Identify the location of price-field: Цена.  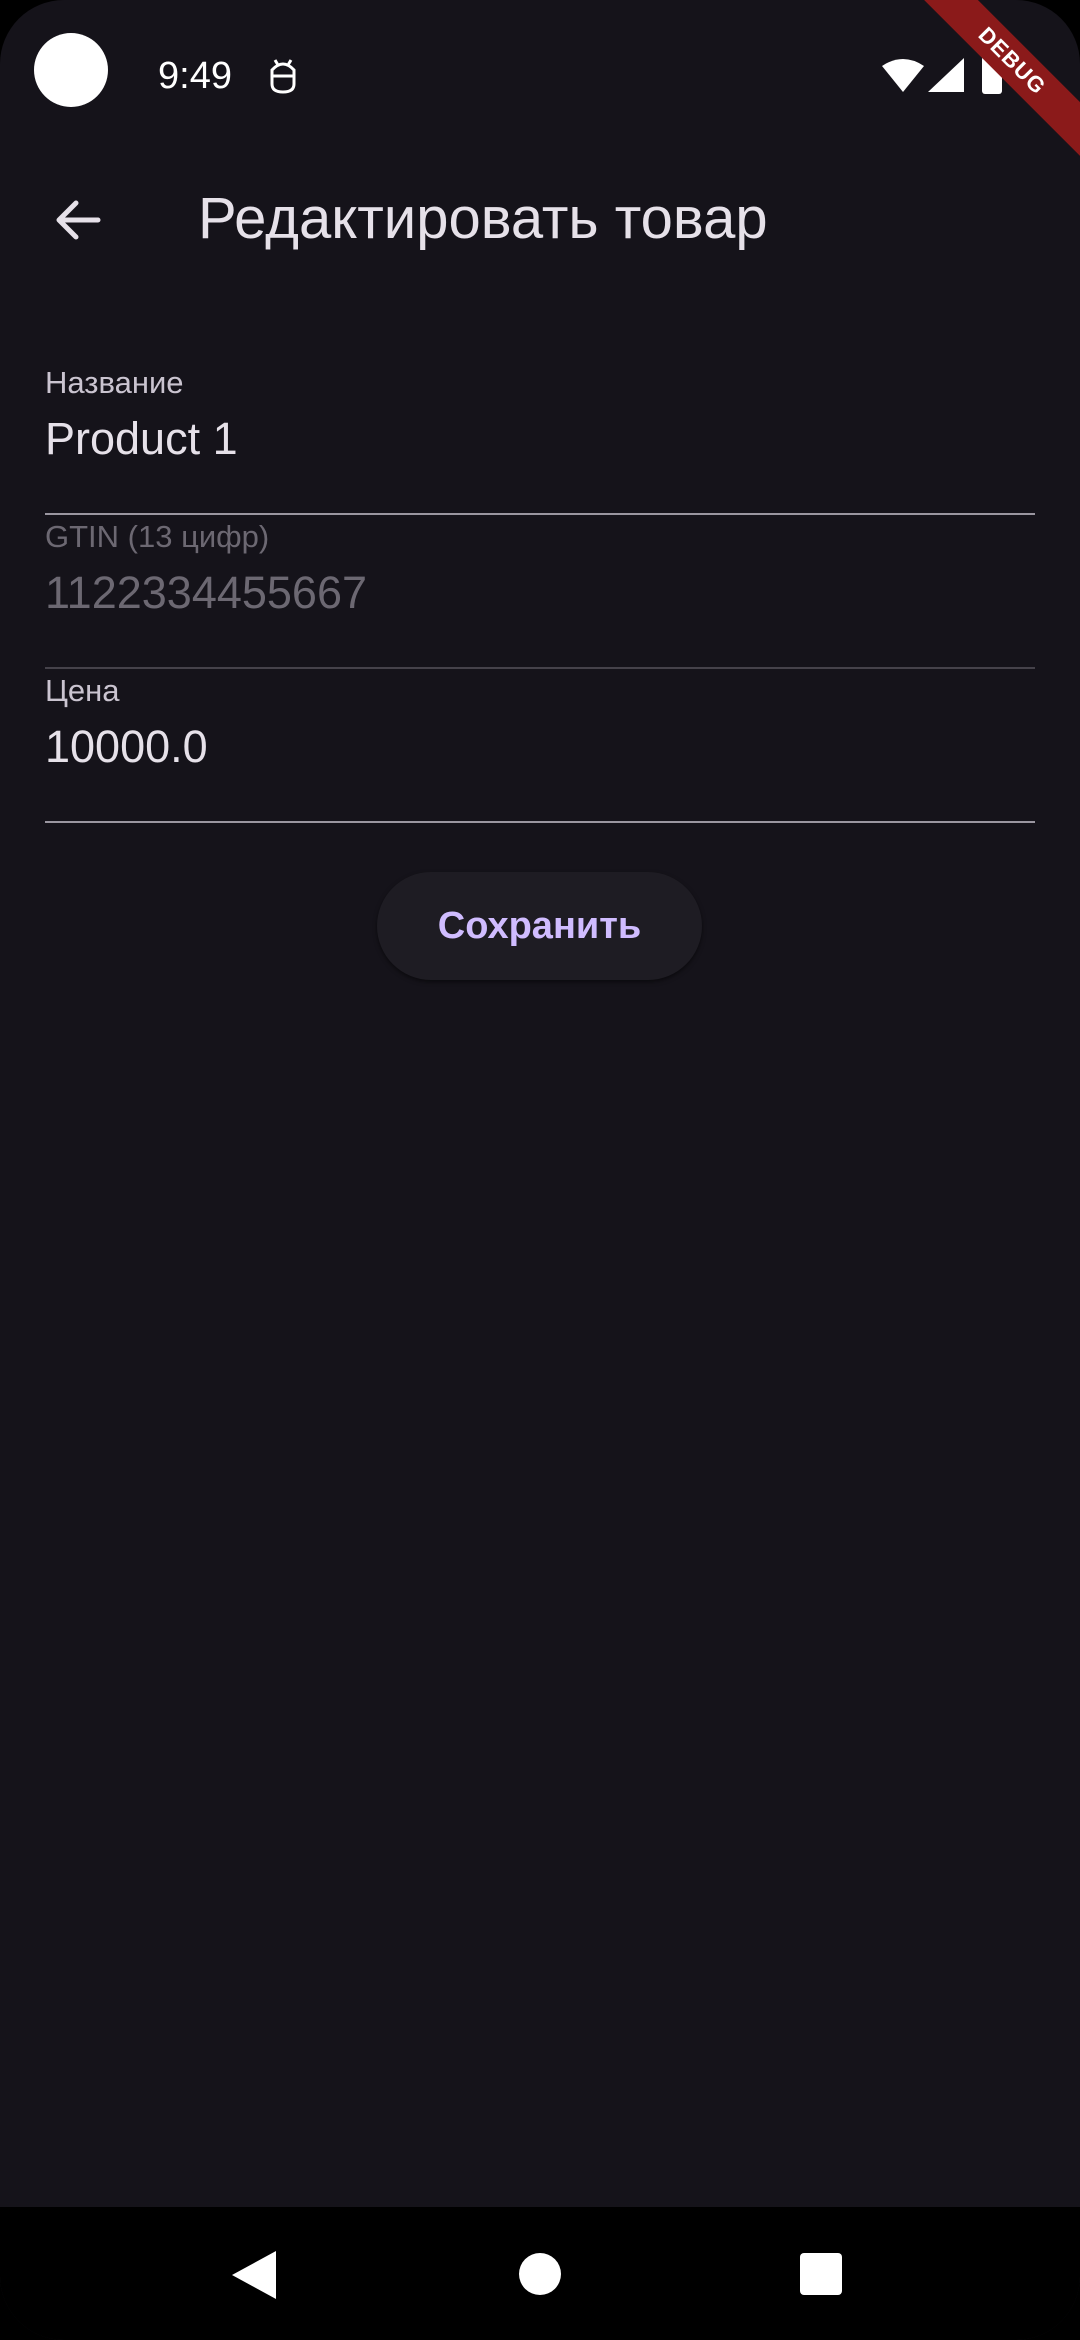
(540, 747).